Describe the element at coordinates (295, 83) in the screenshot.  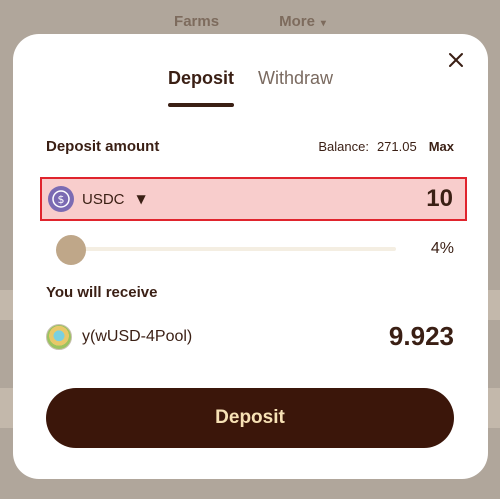
I see `tab-withdraw: Withdraw` at that location.